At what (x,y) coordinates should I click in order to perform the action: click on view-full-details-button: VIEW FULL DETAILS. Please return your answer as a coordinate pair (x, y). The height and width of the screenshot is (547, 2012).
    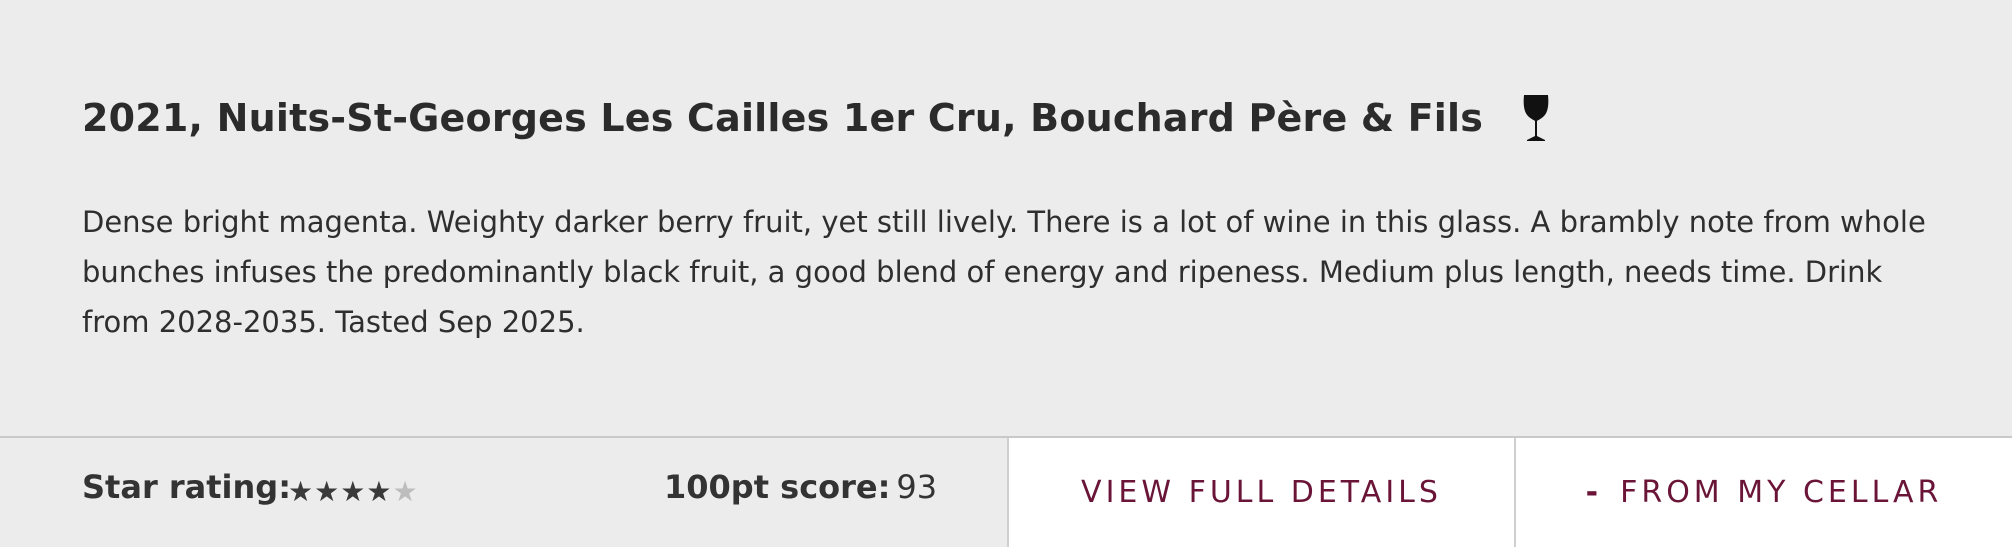
    Looking at the image, I should click on (1260, 492).